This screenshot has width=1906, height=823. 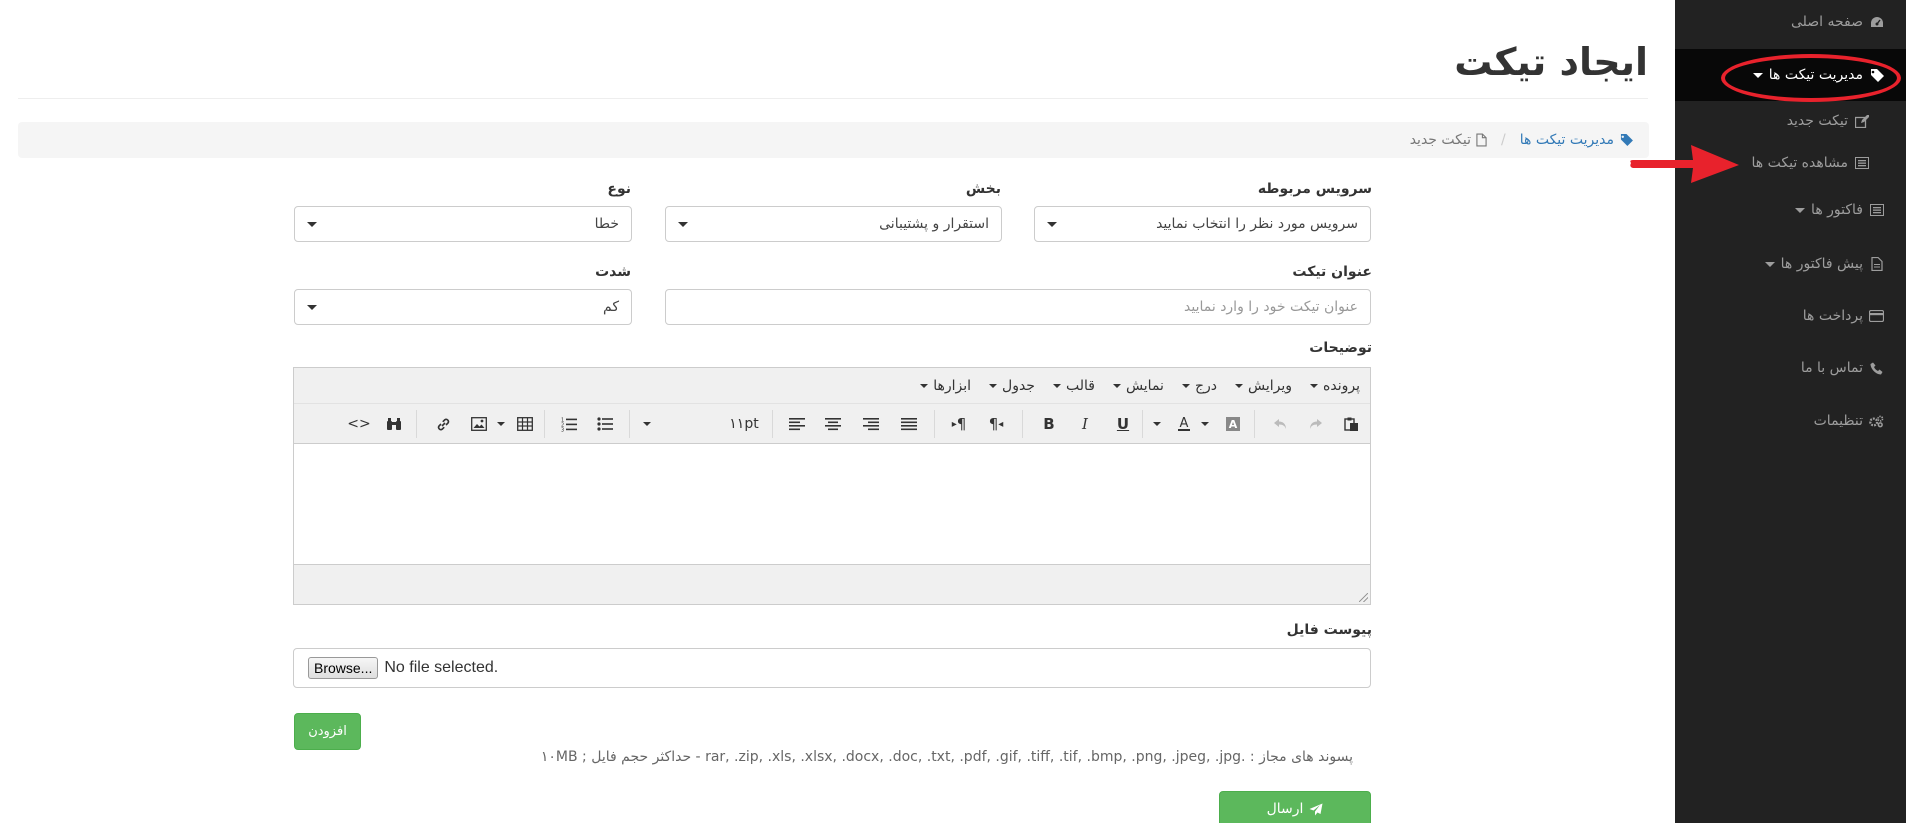 I want to click on editor-content-area, so click(x=832, y=504).